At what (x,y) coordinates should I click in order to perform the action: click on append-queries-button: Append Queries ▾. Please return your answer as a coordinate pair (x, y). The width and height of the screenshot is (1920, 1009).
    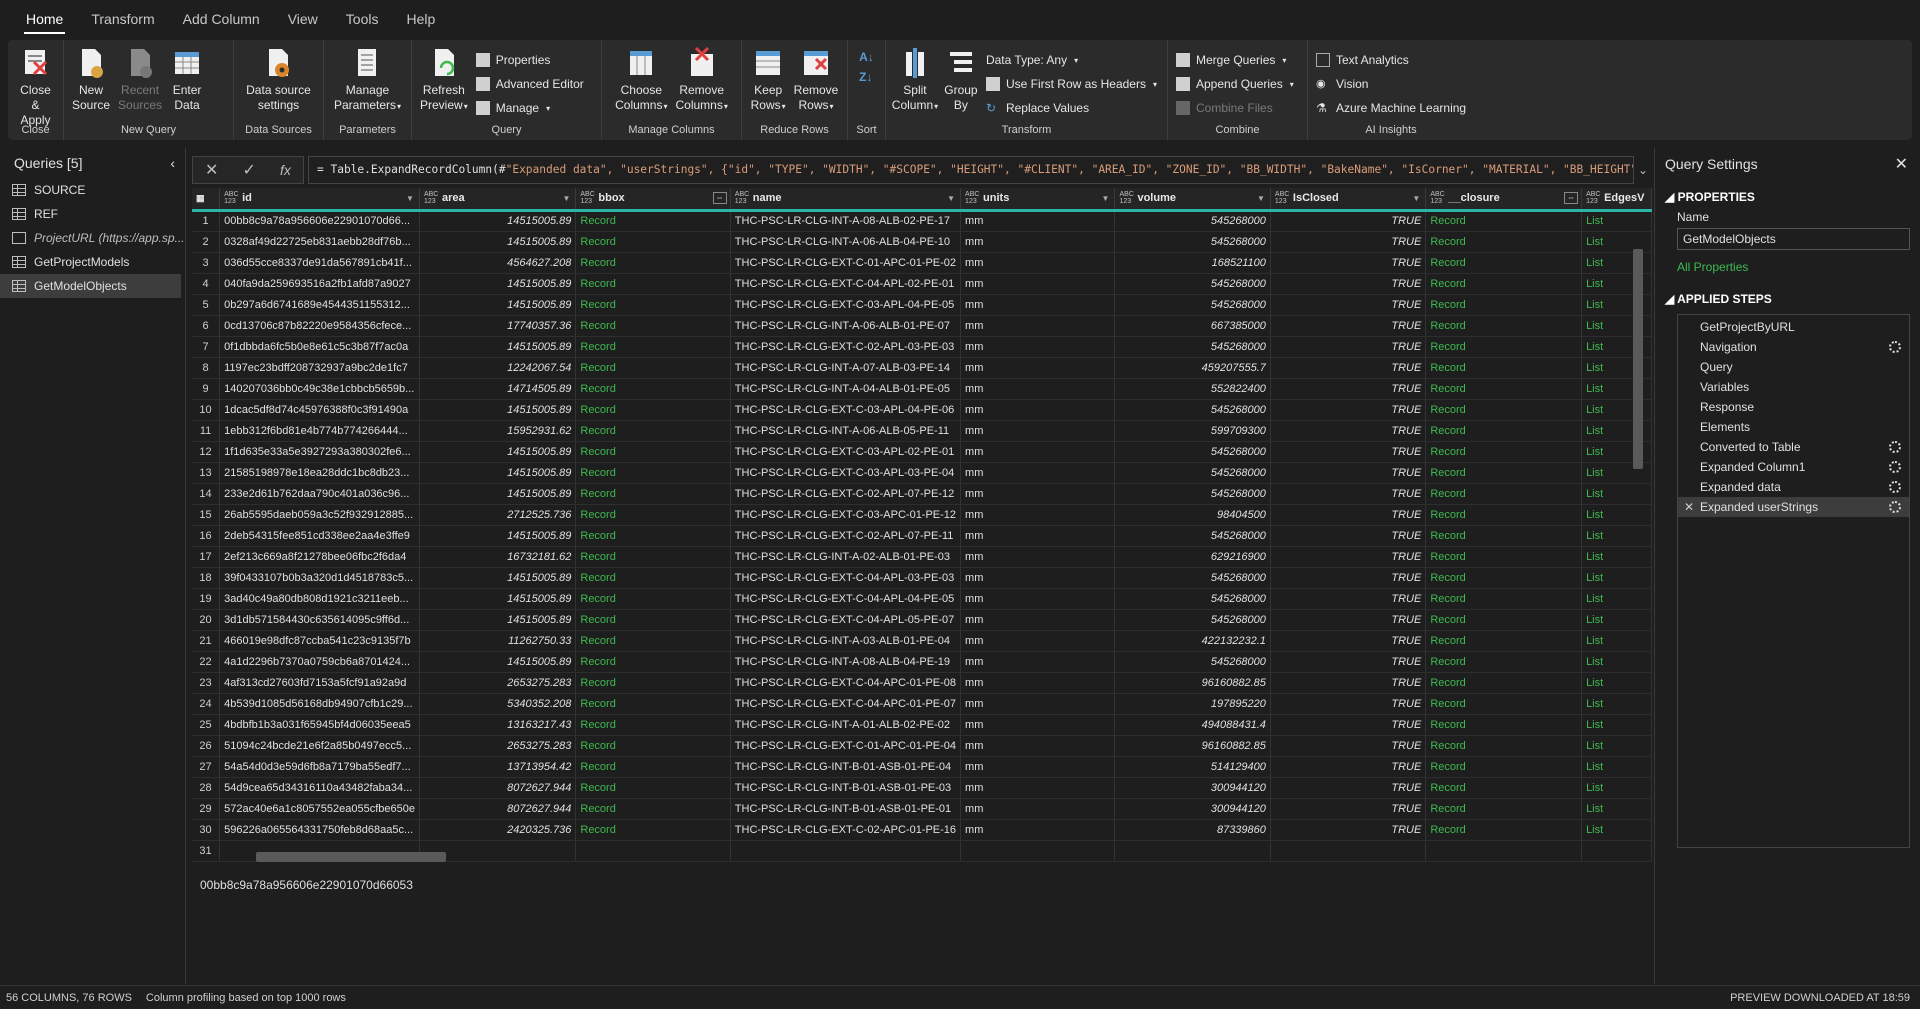
    Looking at the image, I should click on (1235, 84).